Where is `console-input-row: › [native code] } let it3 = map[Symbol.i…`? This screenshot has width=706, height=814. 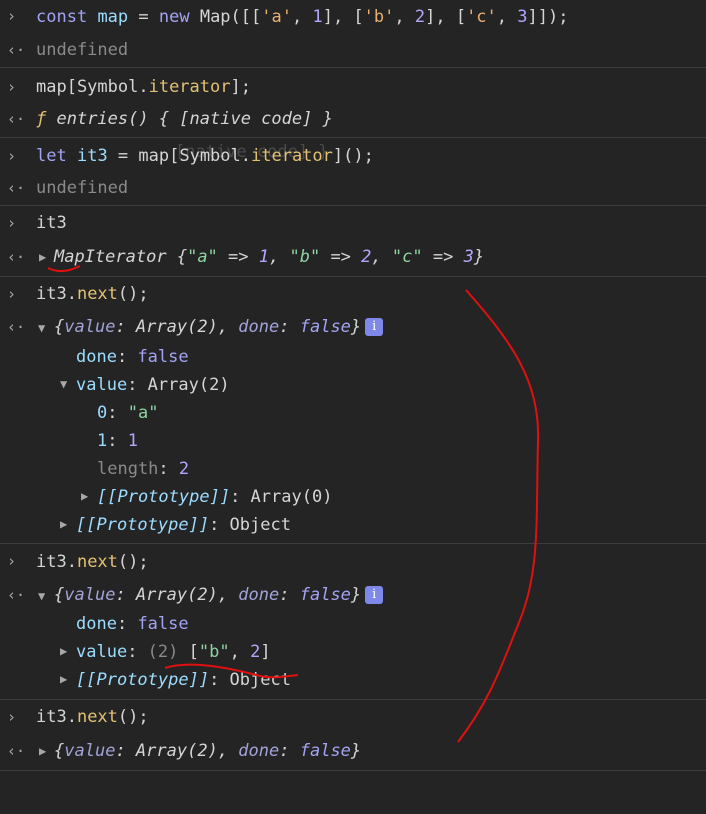 console-input-row: › [native code] } let it3 = map[Symbol.i… is located at coordinates (353, 154).